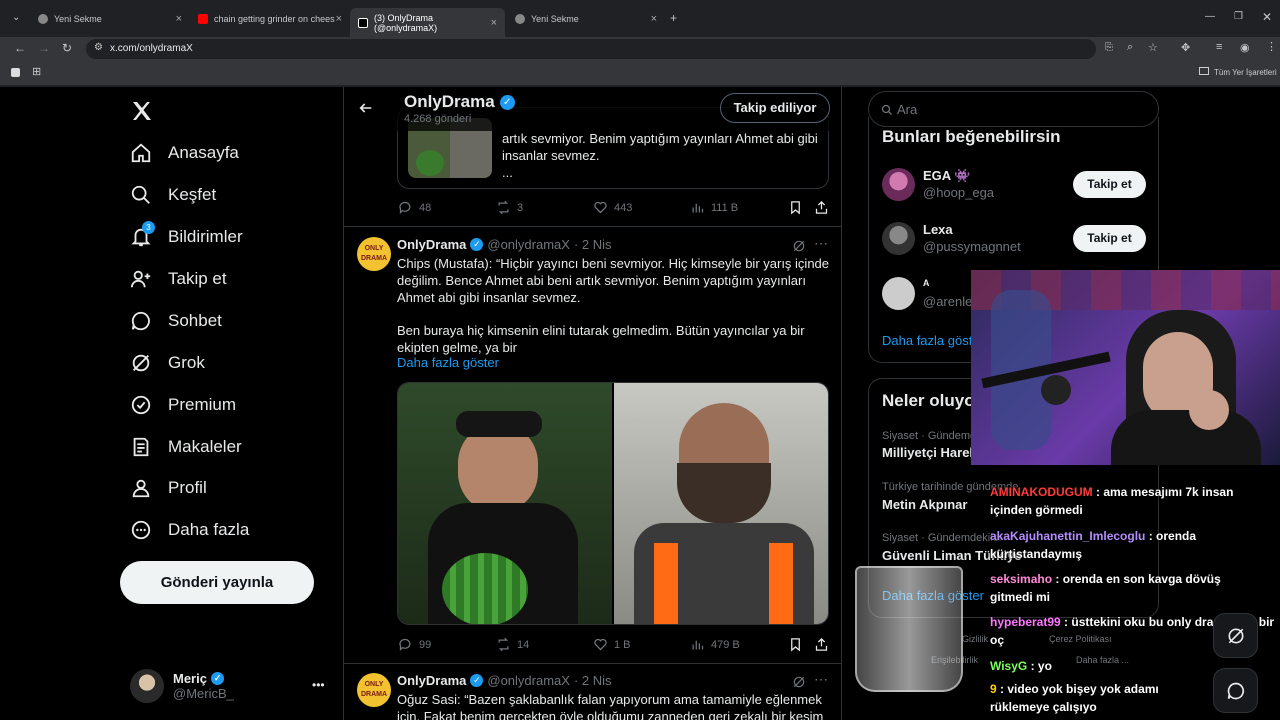 This screenshot has height=720, width=1280. What do you see at coordinates (187, 487) in the screenshot?
I see `sidebar-item-label: Profil` at bounding box center [187, 487].